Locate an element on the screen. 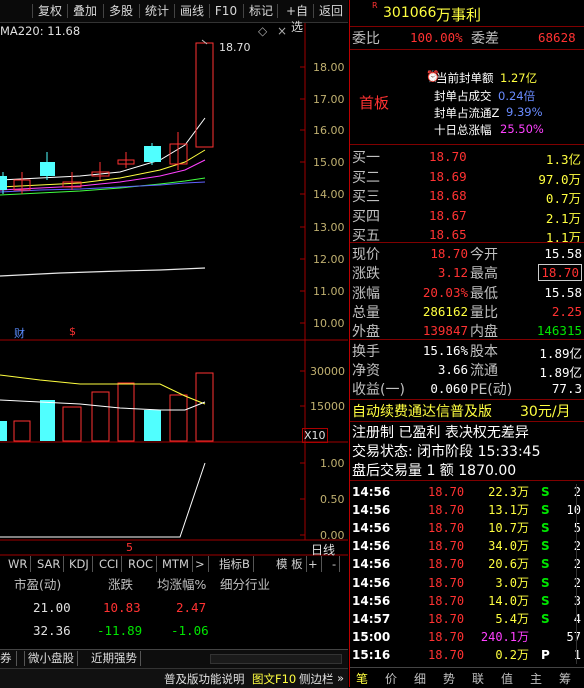 This screenshot has height=688, width=584. stock-name: 万事利 is located at coordinates (459, 15).